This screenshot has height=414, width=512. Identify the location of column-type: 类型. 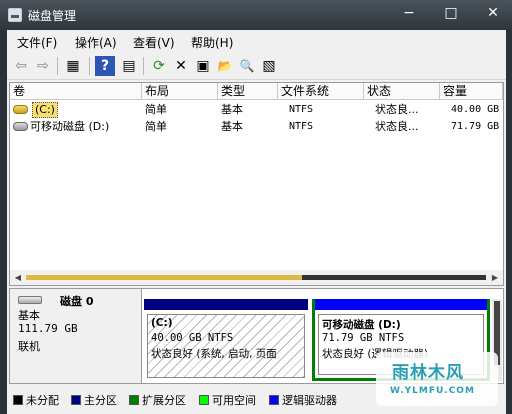
(248, 91).